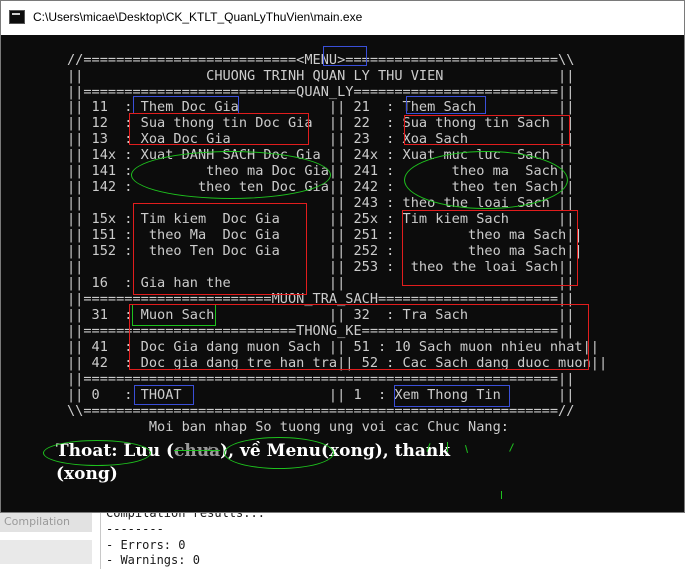 The image size is (685, 569). What do you see at coordinates (46, 522) in the screenshot?
I see `compilation-tab: Compilation` at bounding box center [46, 522].